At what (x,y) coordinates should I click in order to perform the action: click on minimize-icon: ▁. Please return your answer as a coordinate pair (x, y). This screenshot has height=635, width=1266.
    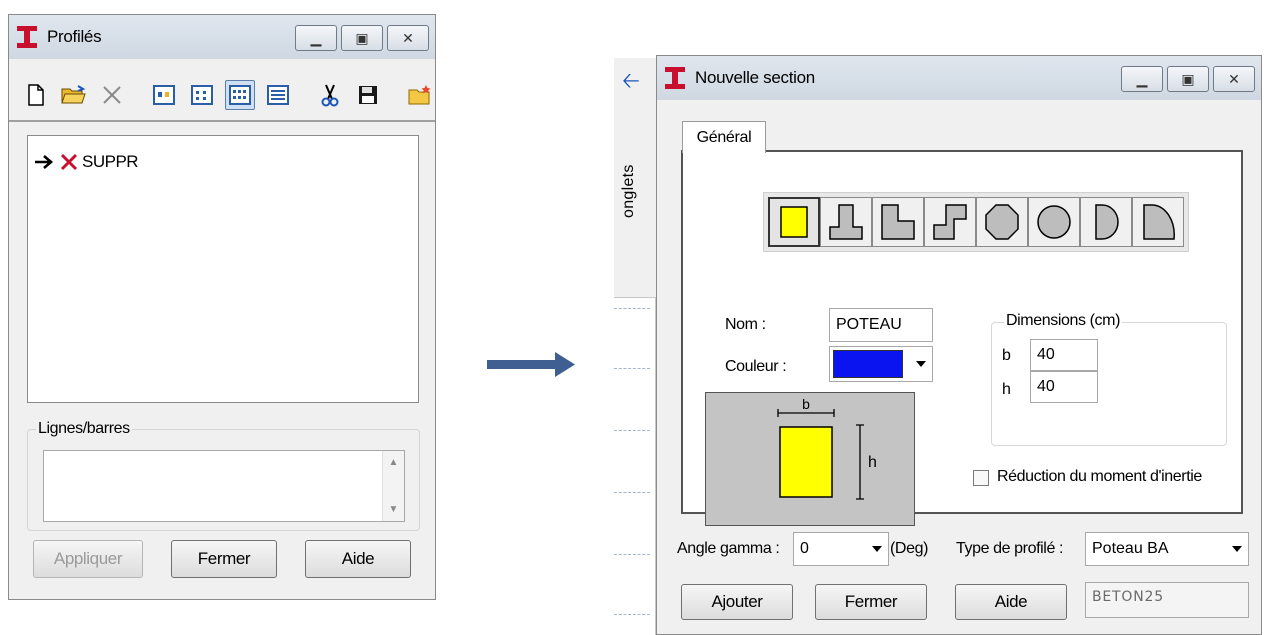
    Looking at the image, I should click on (1142, 78).